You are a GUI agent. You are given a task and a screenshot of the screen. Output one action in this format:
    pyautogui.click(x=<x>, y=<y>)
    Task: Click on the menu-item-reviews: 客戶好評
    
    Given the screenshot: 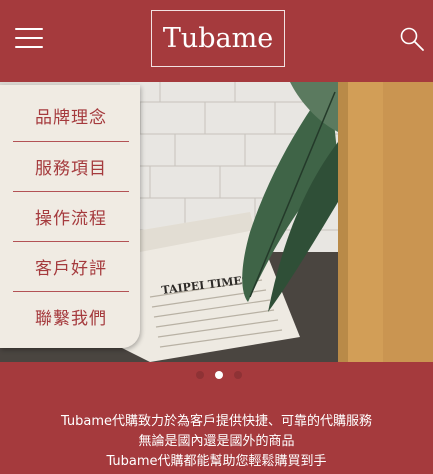 What is the action you would take?
    pyautogui.click(x=71, y=266)
    